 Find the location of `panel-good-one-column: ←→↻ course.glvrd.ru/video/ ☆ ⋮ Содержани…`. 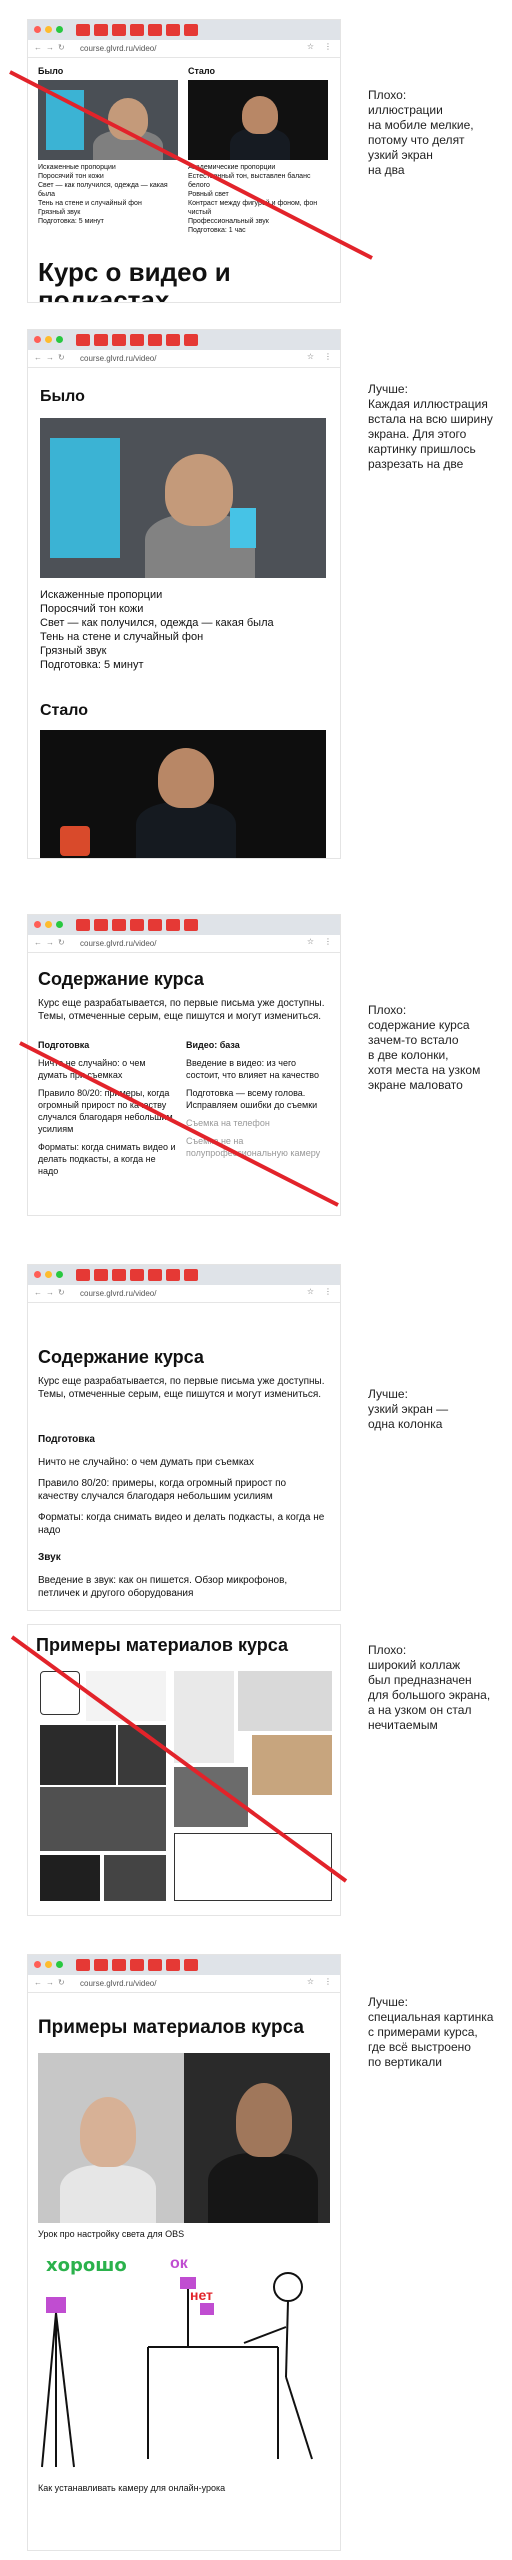

panel-good-one-column: ←→↻ course.glvrd.ru/video/ ☆ ⋮ Содержани… is located at coordinates (256, 1445).